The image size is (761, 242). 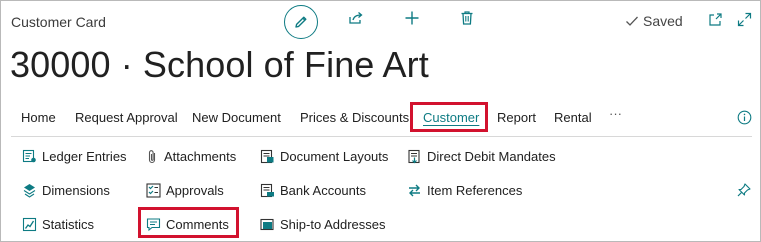 What do you see at coordinates (29, 155) in the screenshot?
I see `ledger-icon` at bounding box center [29, 155].